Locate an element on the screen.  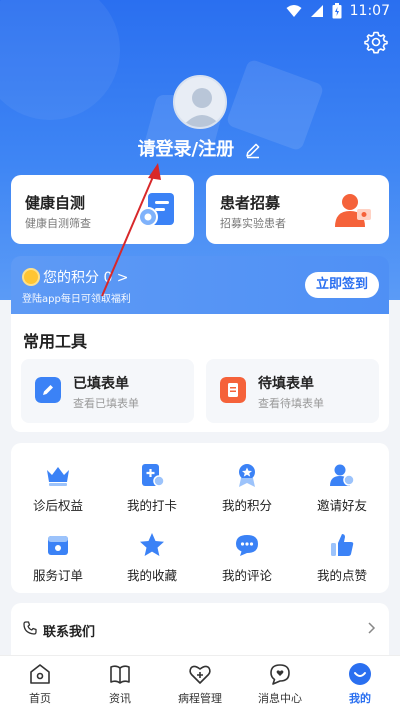
tab-label: 首页 is located at coordinates (40, 698).